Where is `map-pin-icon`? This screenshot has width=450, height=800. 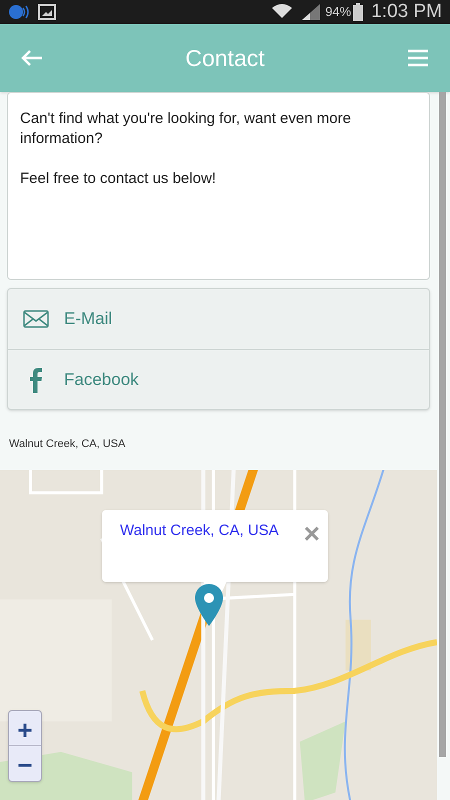 map-pin-icon is located at coordinates (209, 605).